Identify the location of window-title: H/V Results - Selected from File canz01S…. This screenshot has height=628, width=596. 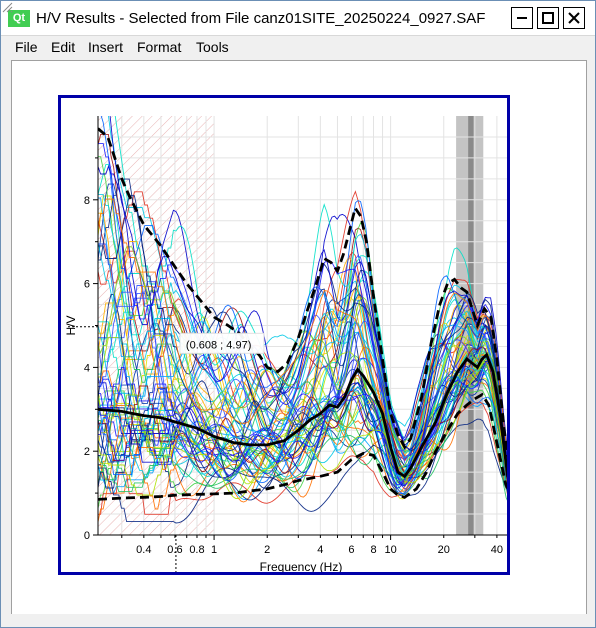
(261, 18).